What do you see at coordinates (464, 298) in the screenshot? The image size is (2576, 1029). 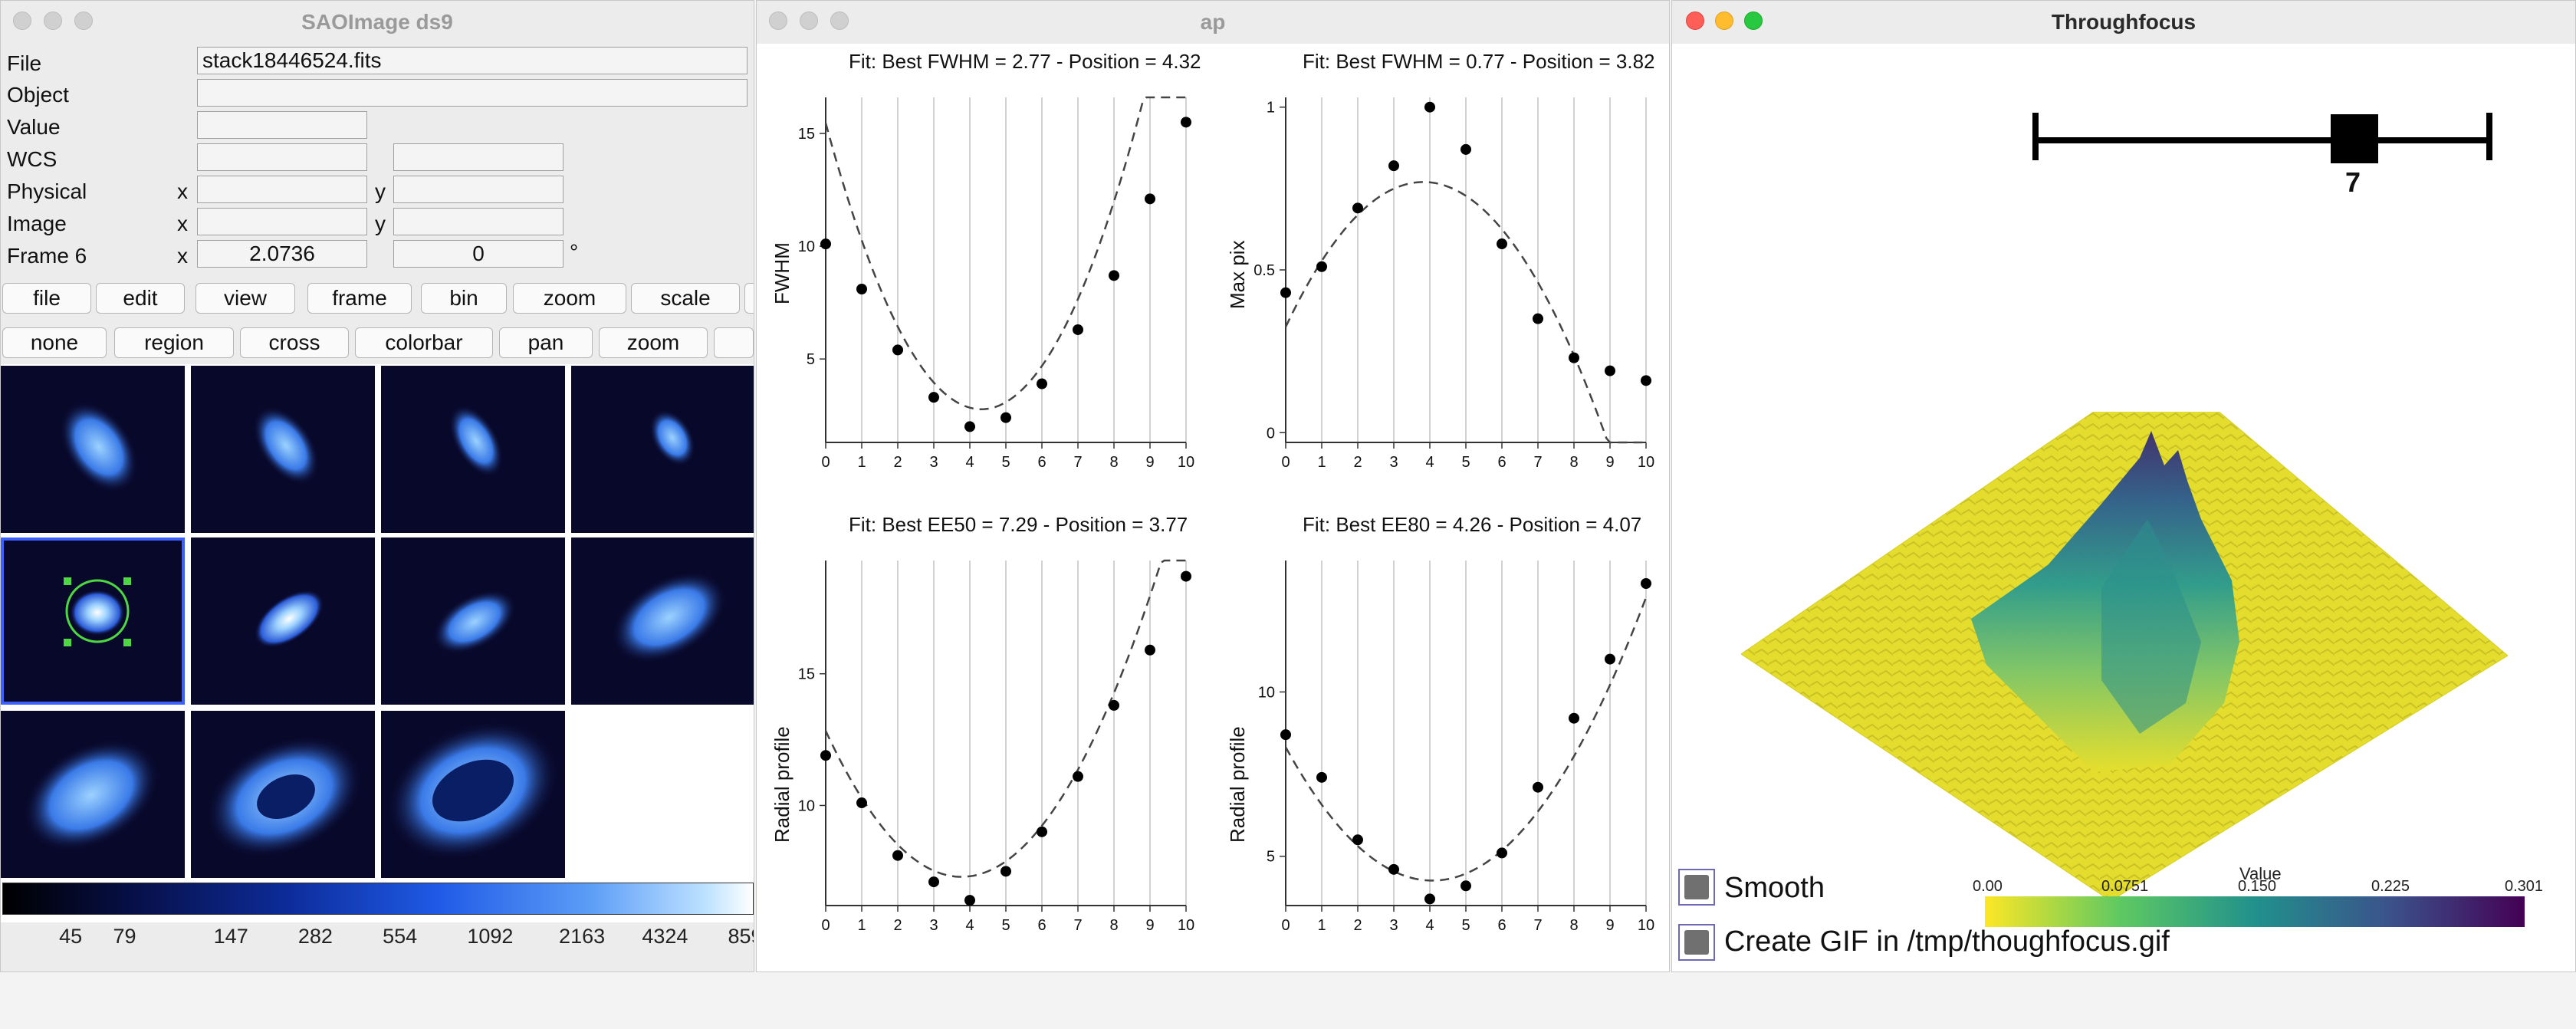 I see `bin-menu-button: bin` at bounding box center [464, 298].